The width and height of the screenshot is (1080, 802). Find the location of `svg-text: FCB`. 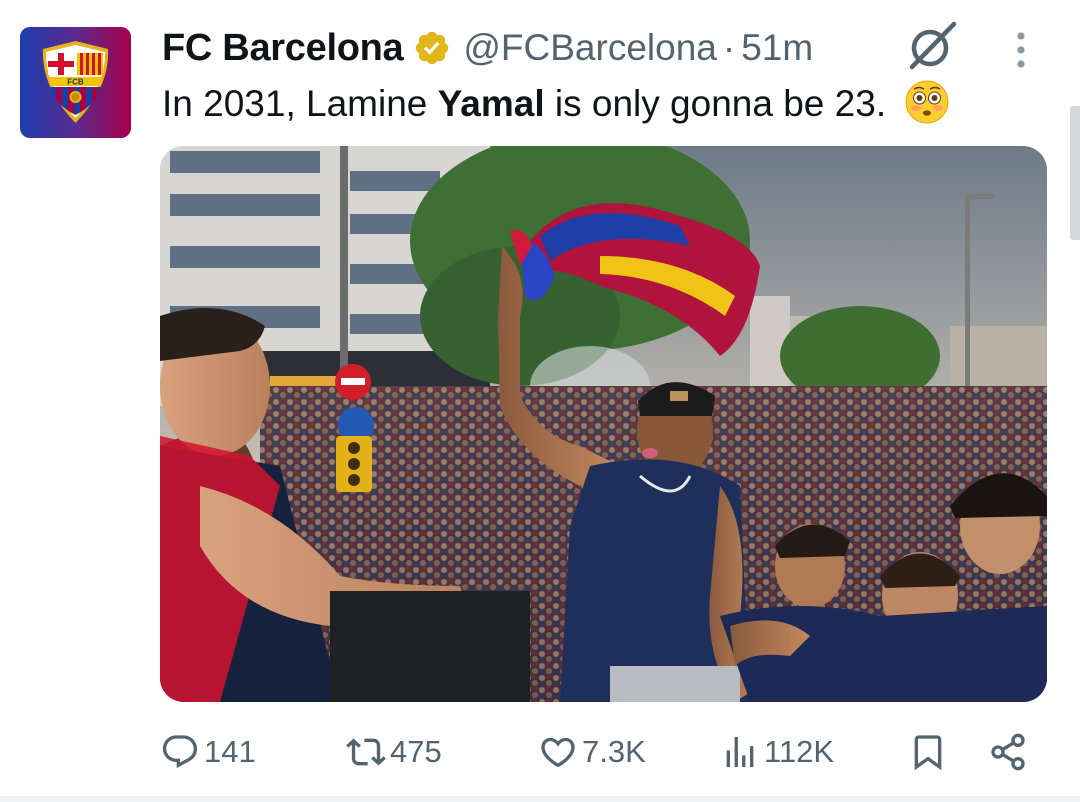

svg-text: FCB is located at coordinates (75, 82).